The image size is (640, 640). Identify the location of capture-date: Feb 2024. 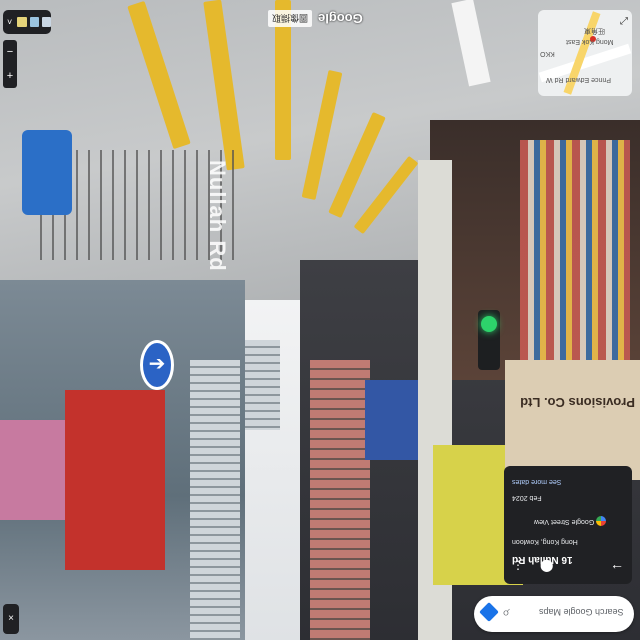
(527, 497).